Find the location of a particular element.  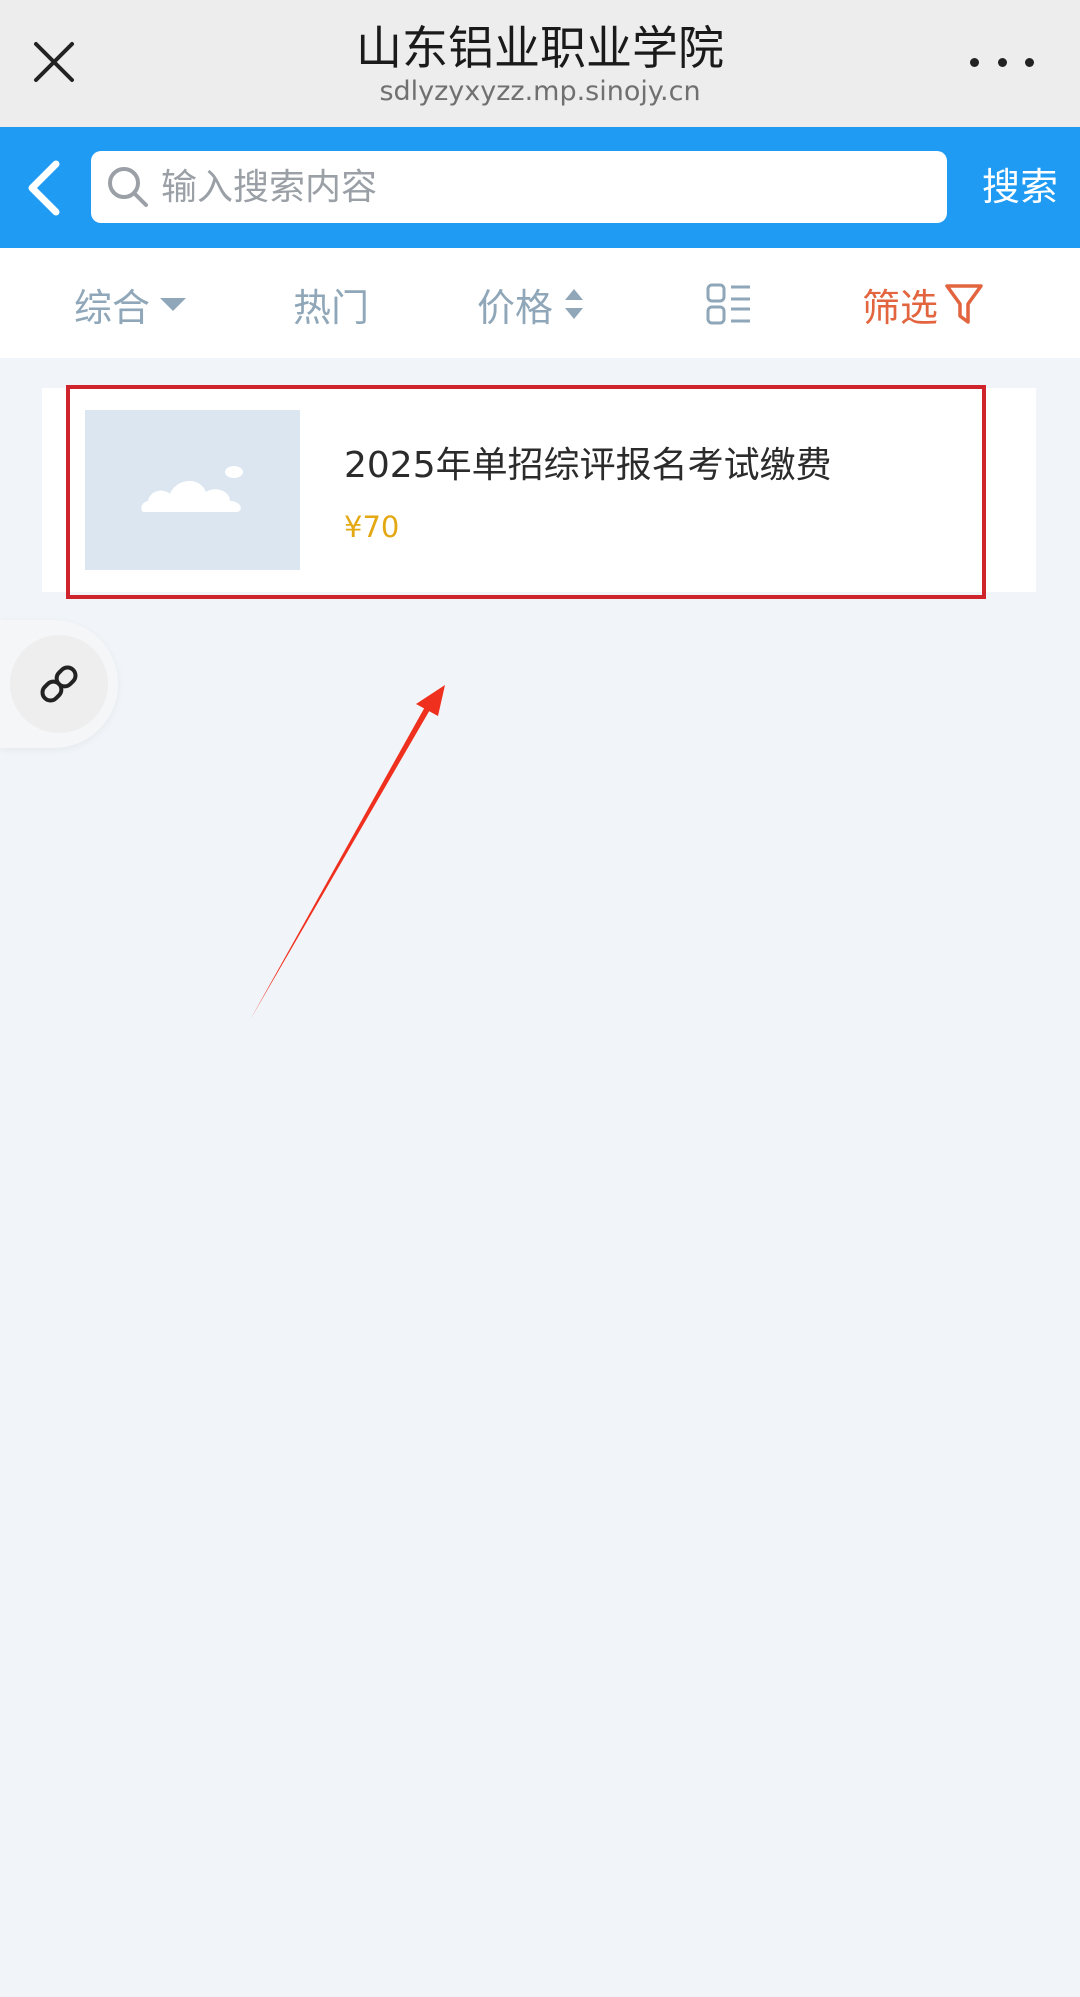

layout-toggle-button is located at coordinates (729, 304).